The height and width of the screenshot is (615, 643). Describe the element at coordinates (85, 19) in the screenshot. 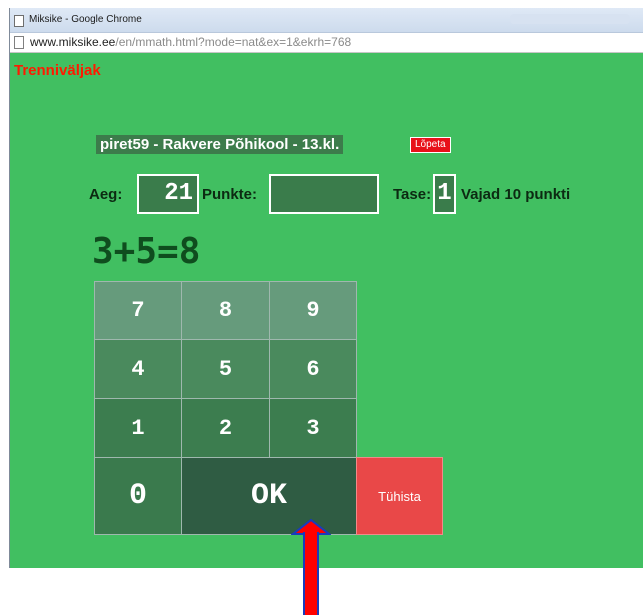

I see `window-title: Miksike - Google Chrome` at that location.